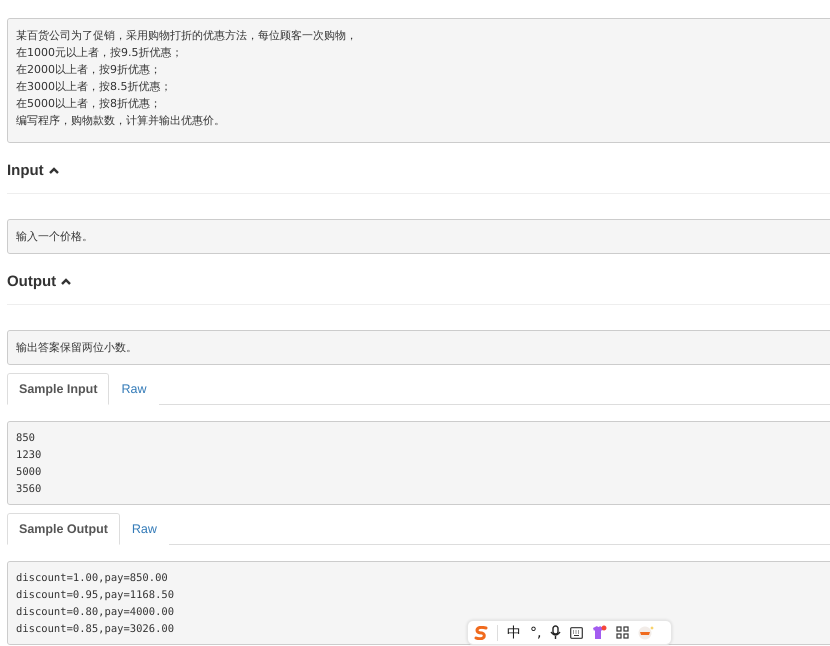 The width and height of the screenshot is (830, 646). I want to click on code-line: discount=0.95,pay=1168.50, so click(95, 595).